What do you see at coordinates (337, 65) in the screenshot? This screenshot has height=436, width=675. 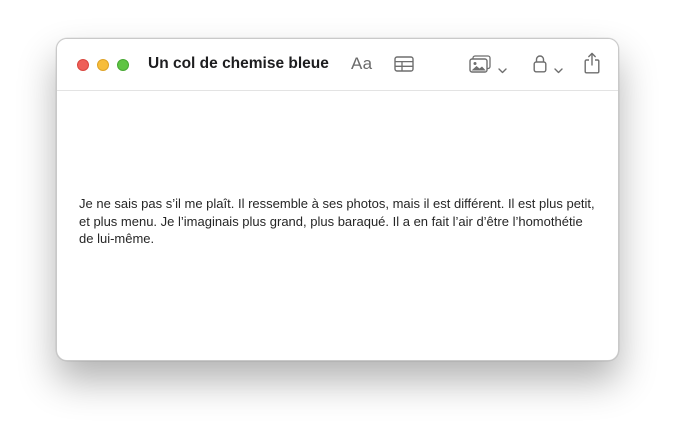 I see `title-bar: Un col de chemise bleue Aa` at bounding box center [337, 65].